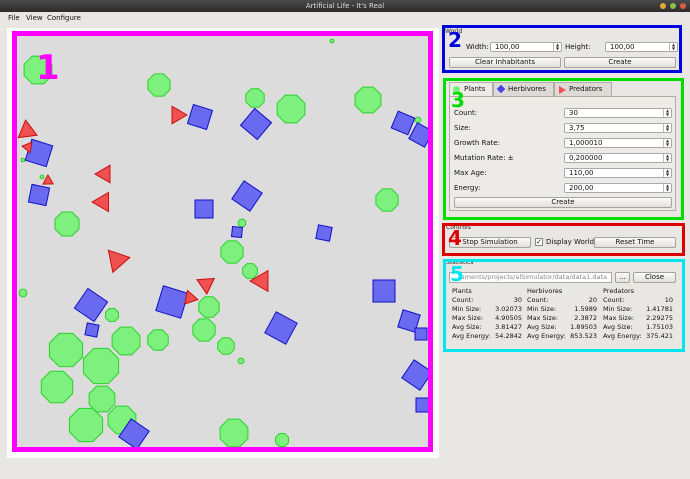  Describe the element at coordinates (455, 40) in the screenshot. I see `annotation-number-2: 2` at that location.